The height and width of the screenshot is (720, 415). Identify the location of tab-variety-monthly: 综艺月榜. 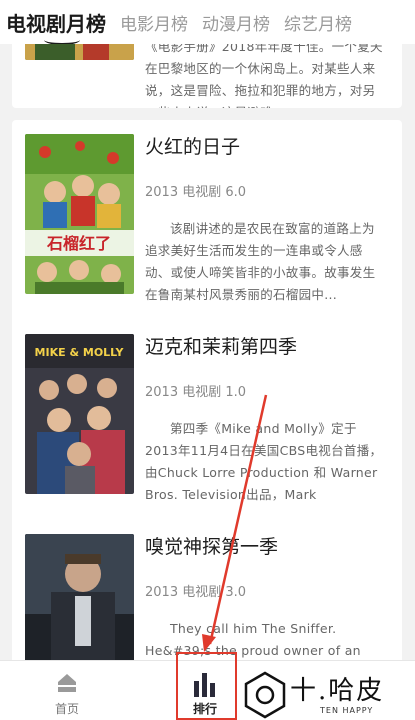
(311, 22).